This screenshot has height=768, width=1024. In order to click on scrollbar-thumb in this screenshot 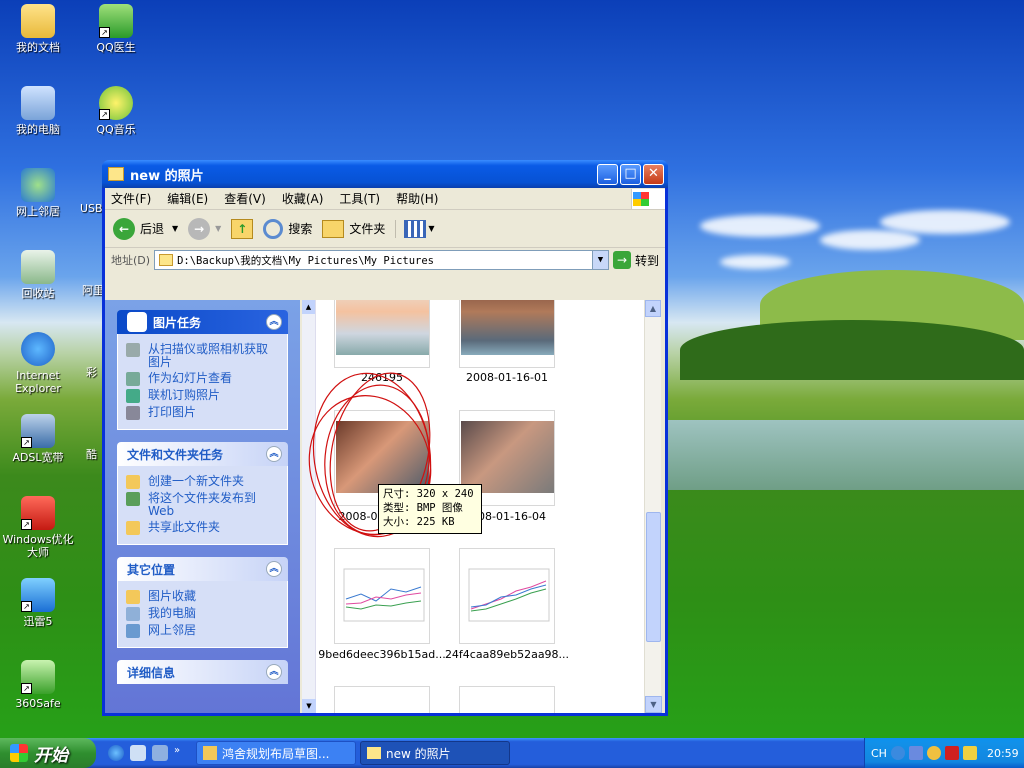, I will do `click(653, 577)`.